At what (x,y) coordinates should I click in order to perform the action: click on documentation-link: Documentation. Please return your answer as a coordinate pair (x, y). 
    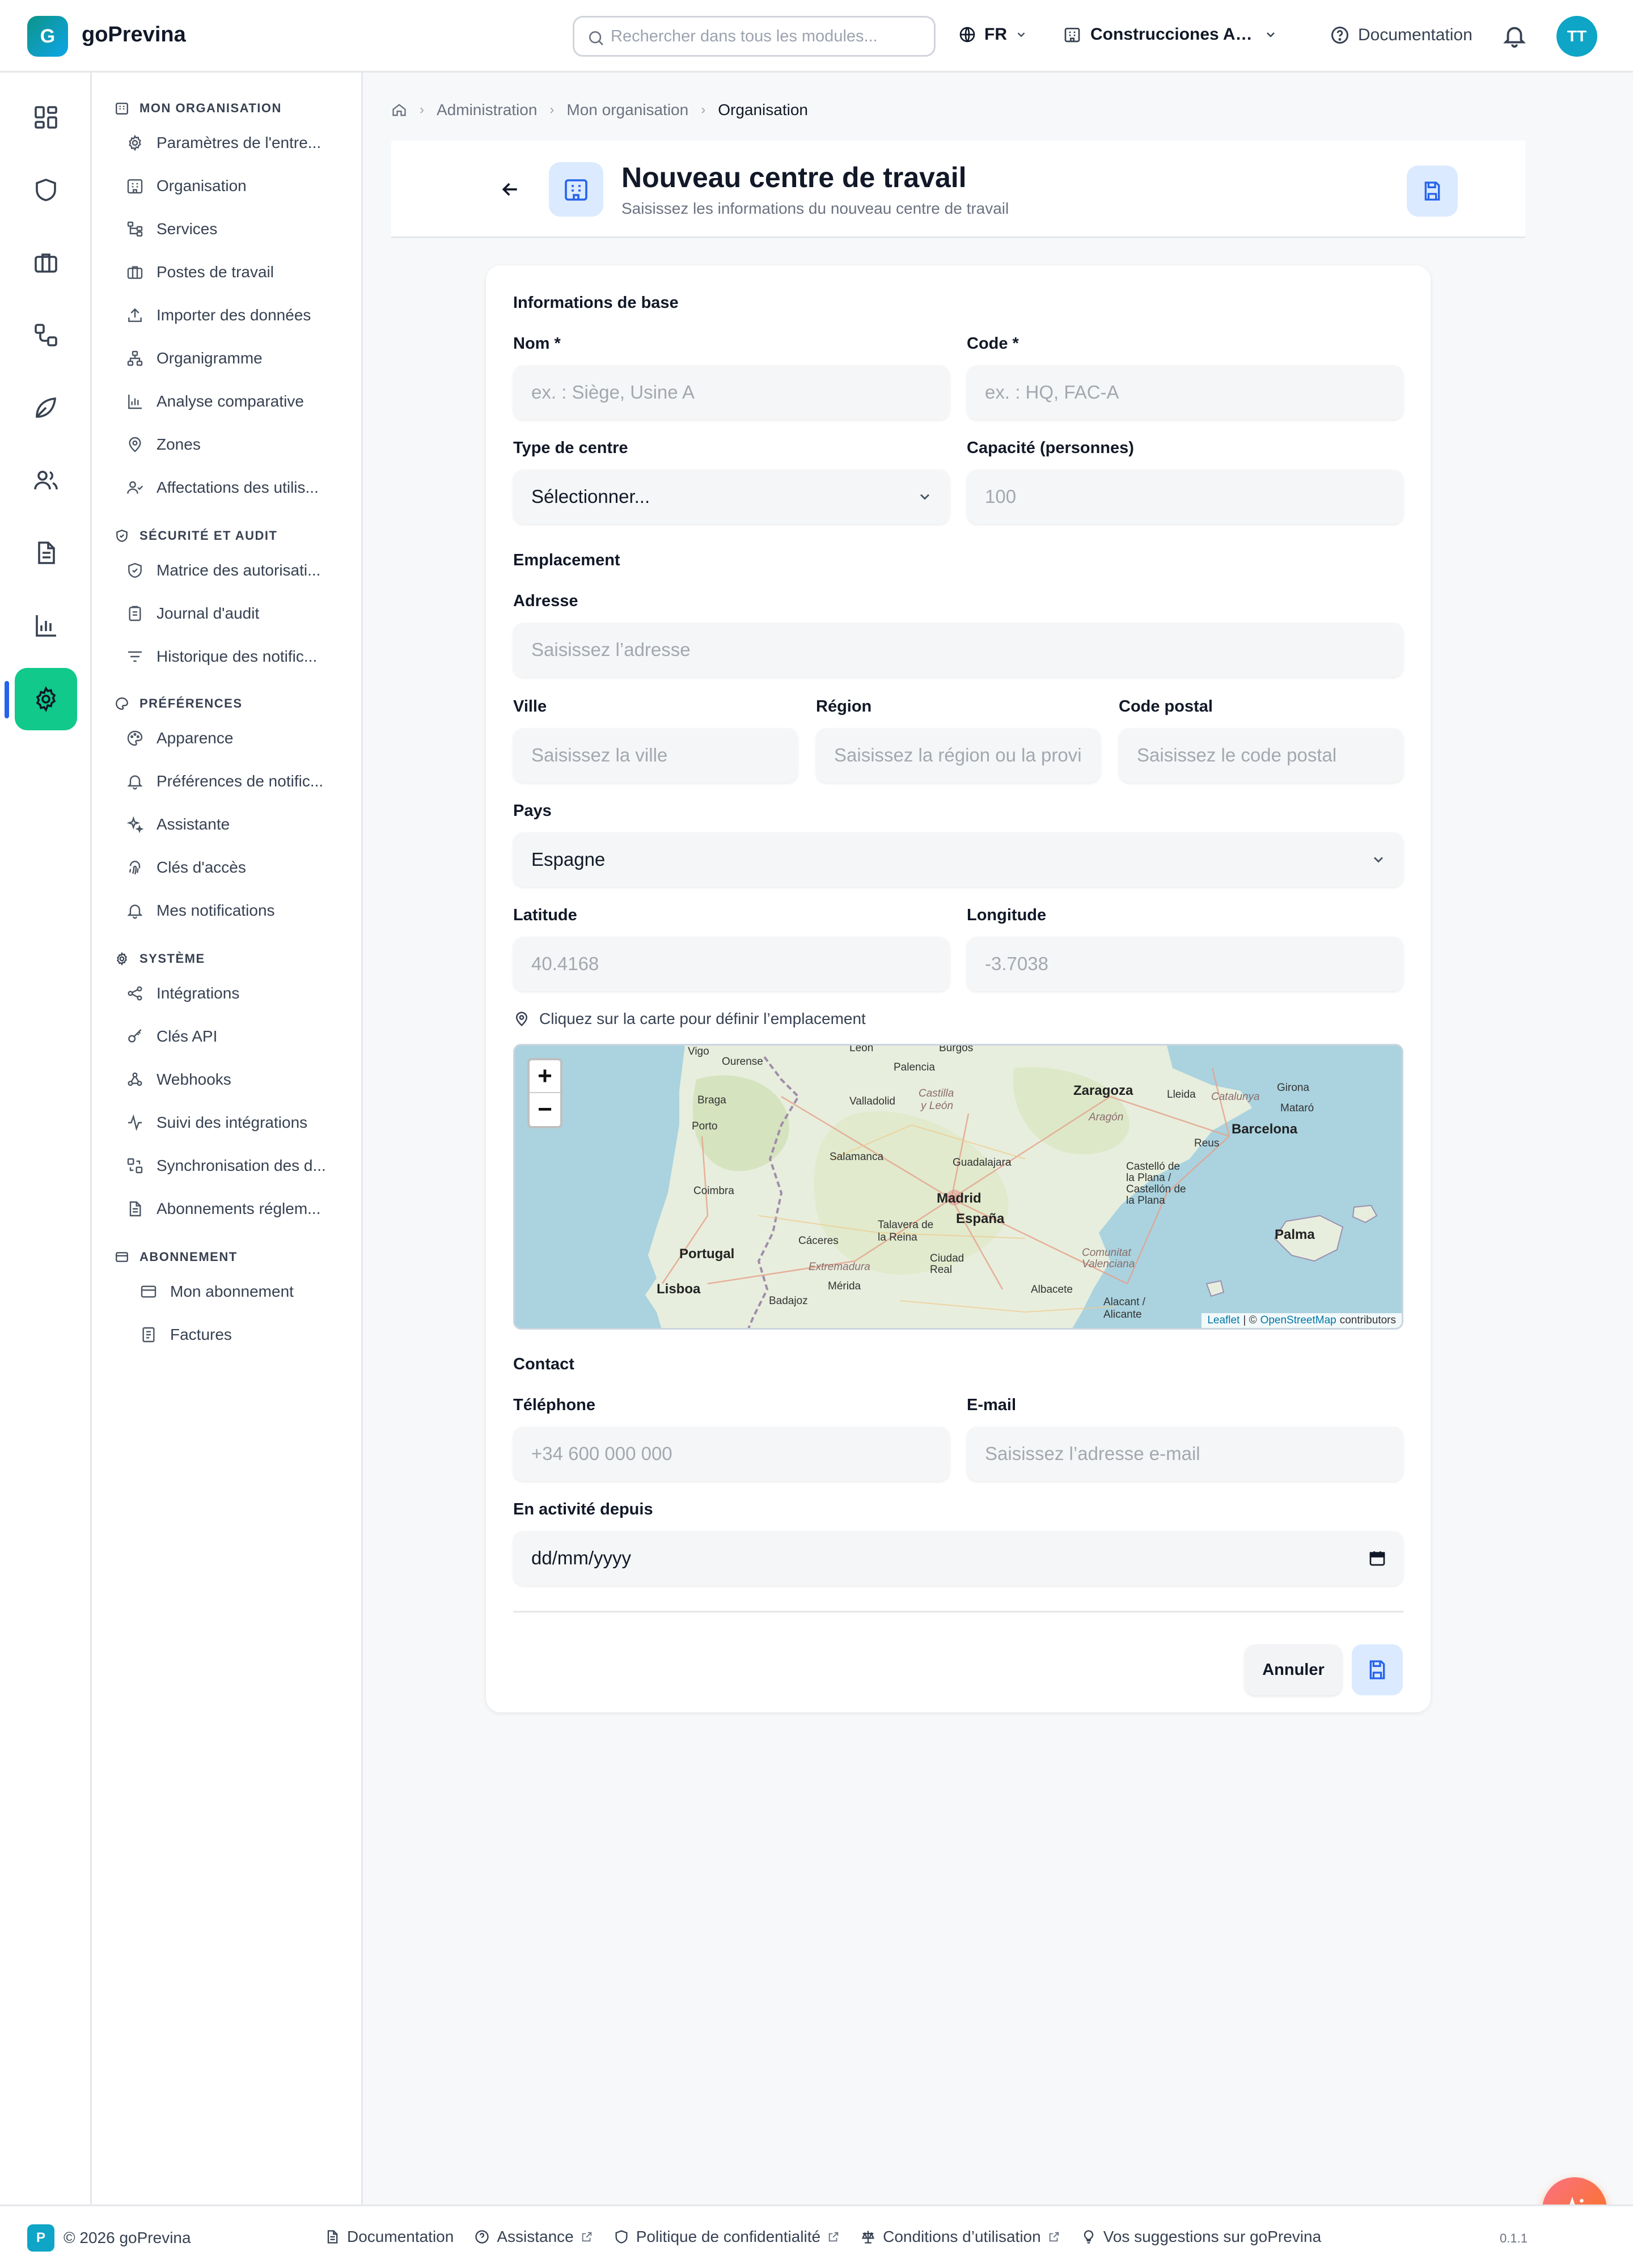
    Looking at the image, I should click on (1402, 35).